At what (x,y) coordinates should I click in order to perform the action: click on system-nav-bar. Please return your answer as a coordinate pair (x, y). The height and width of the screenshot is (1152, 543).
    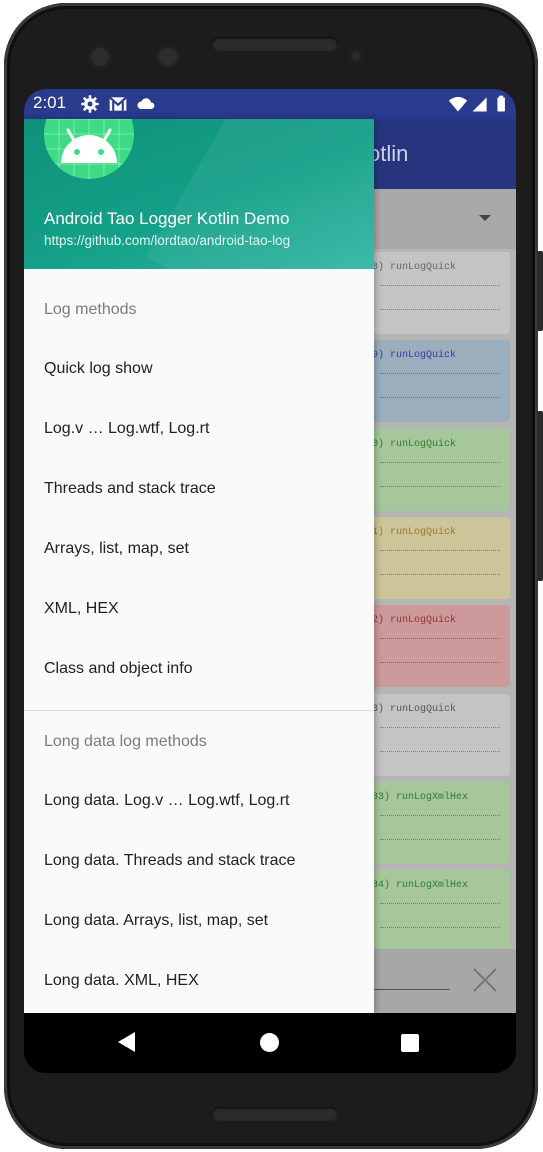
    Looking at the image, I should click on (270, 1043).